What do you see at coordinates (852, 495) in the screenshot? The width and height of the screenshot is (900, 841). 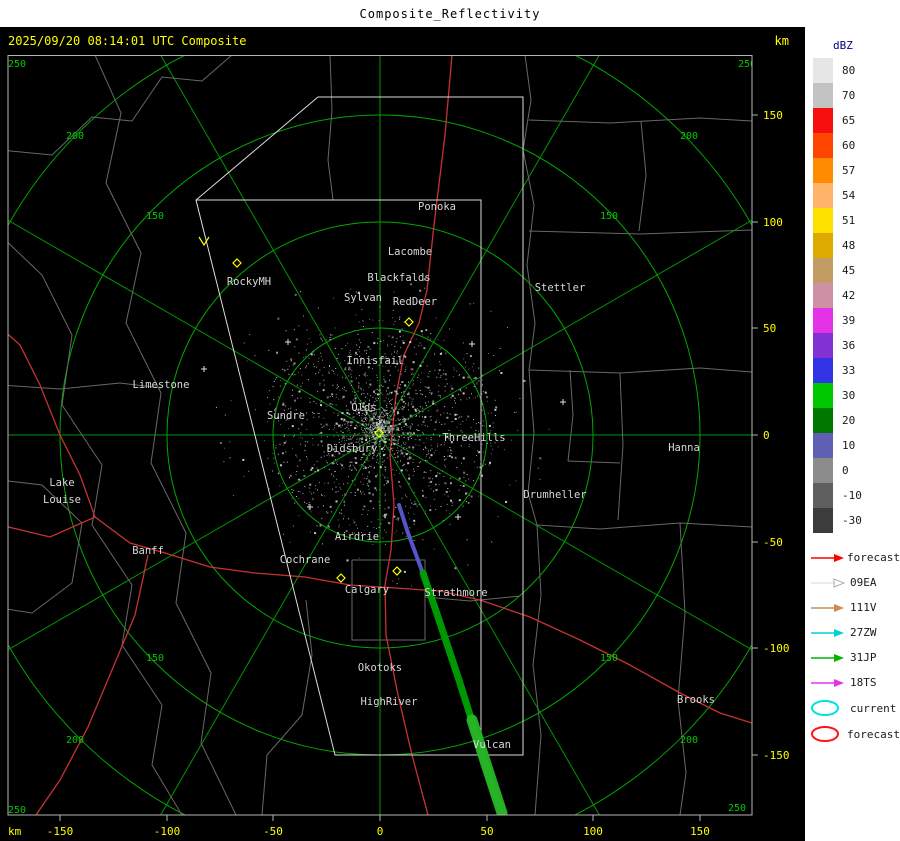 I see `dbz-level-value: -10` at bounding box center [852, 495].